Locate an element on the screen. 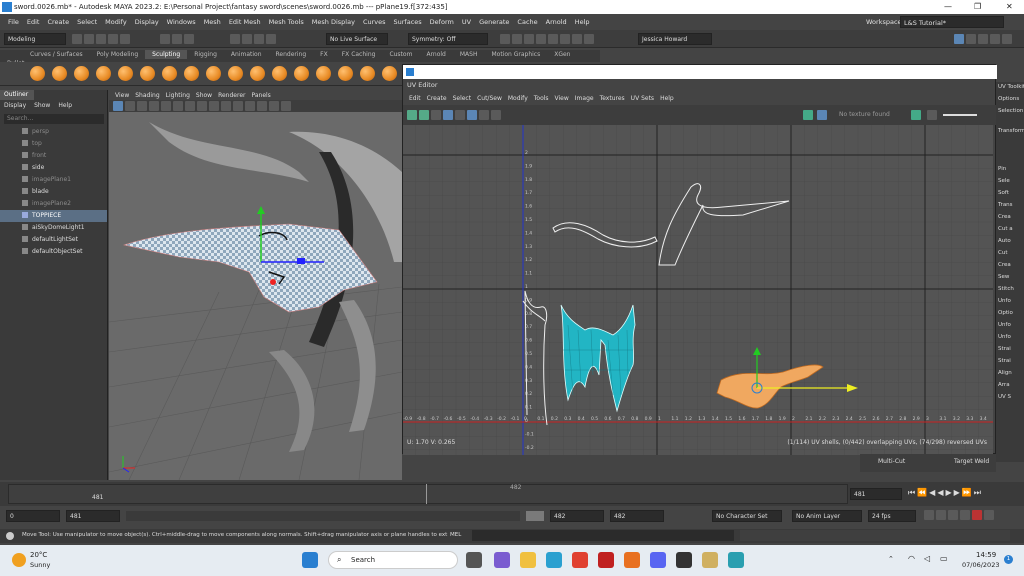  target-weld-button: Target Weld is located at coordinates (971, 461).